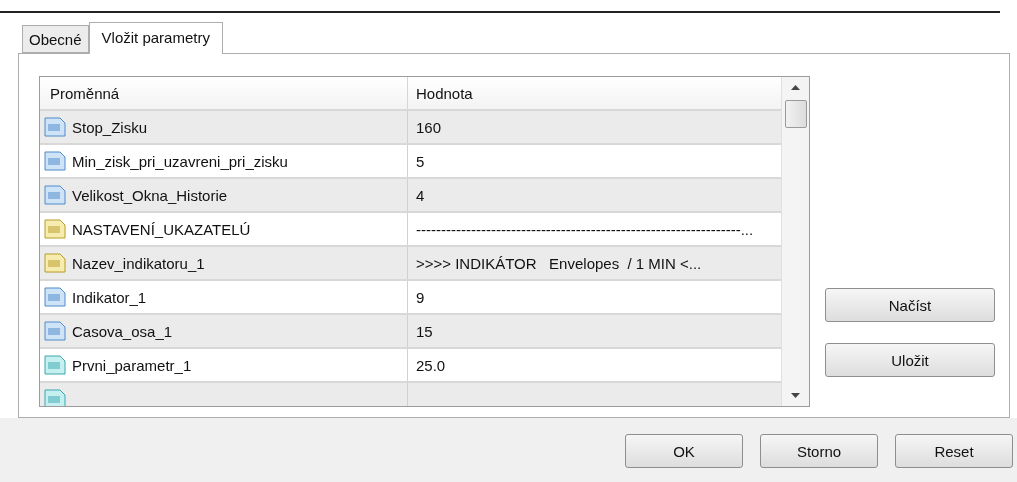 This screenshot has height=482, width=1017. Describe the element at coordinates (122, 331) in the screenshot. I see `parameter-name: Casova_osa_1` at that location.